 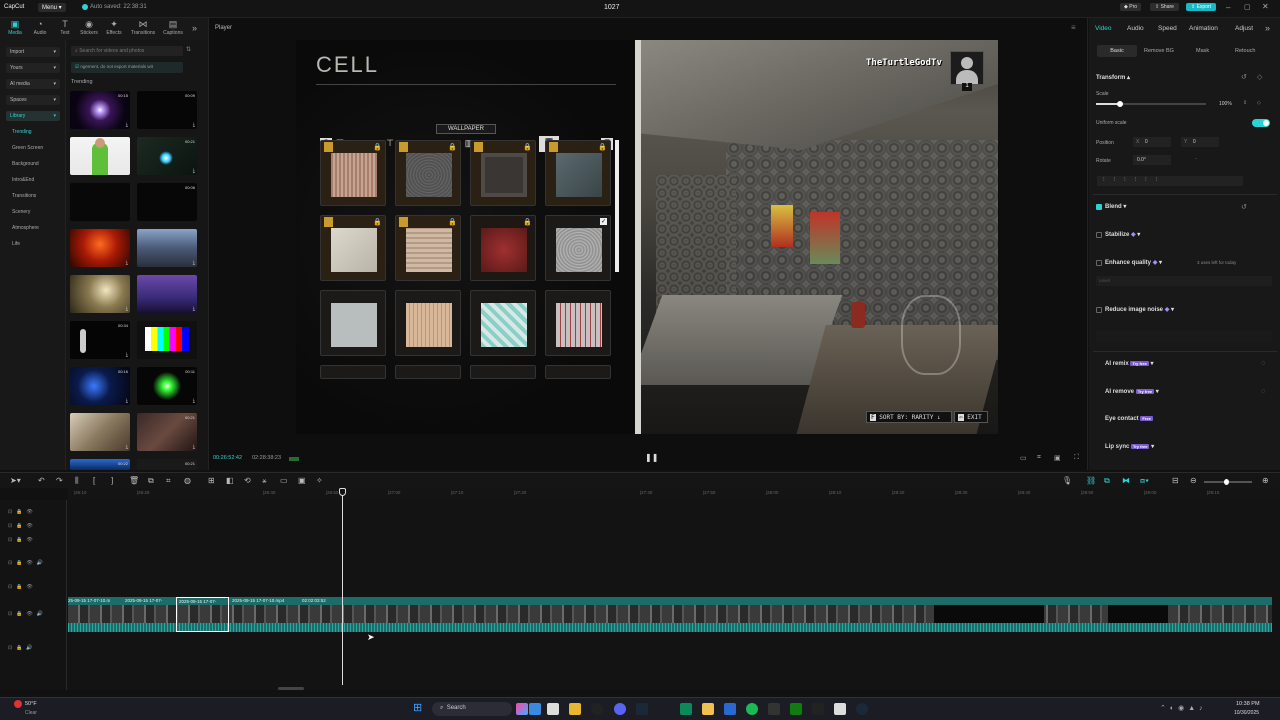 What do you see at coordinates (1170, 181) in the screenshot?
I see `align-buttons: ⫶⫶⫶⫶⫶⫶` at bounding box center [1170, 181].